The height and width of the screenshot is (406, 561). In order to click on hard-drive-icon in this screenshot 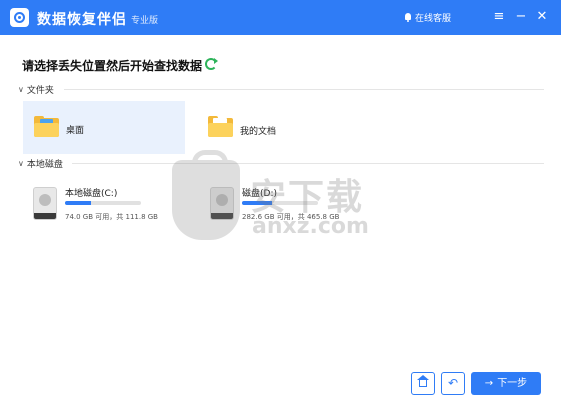, I will do `click(45, 203)`.